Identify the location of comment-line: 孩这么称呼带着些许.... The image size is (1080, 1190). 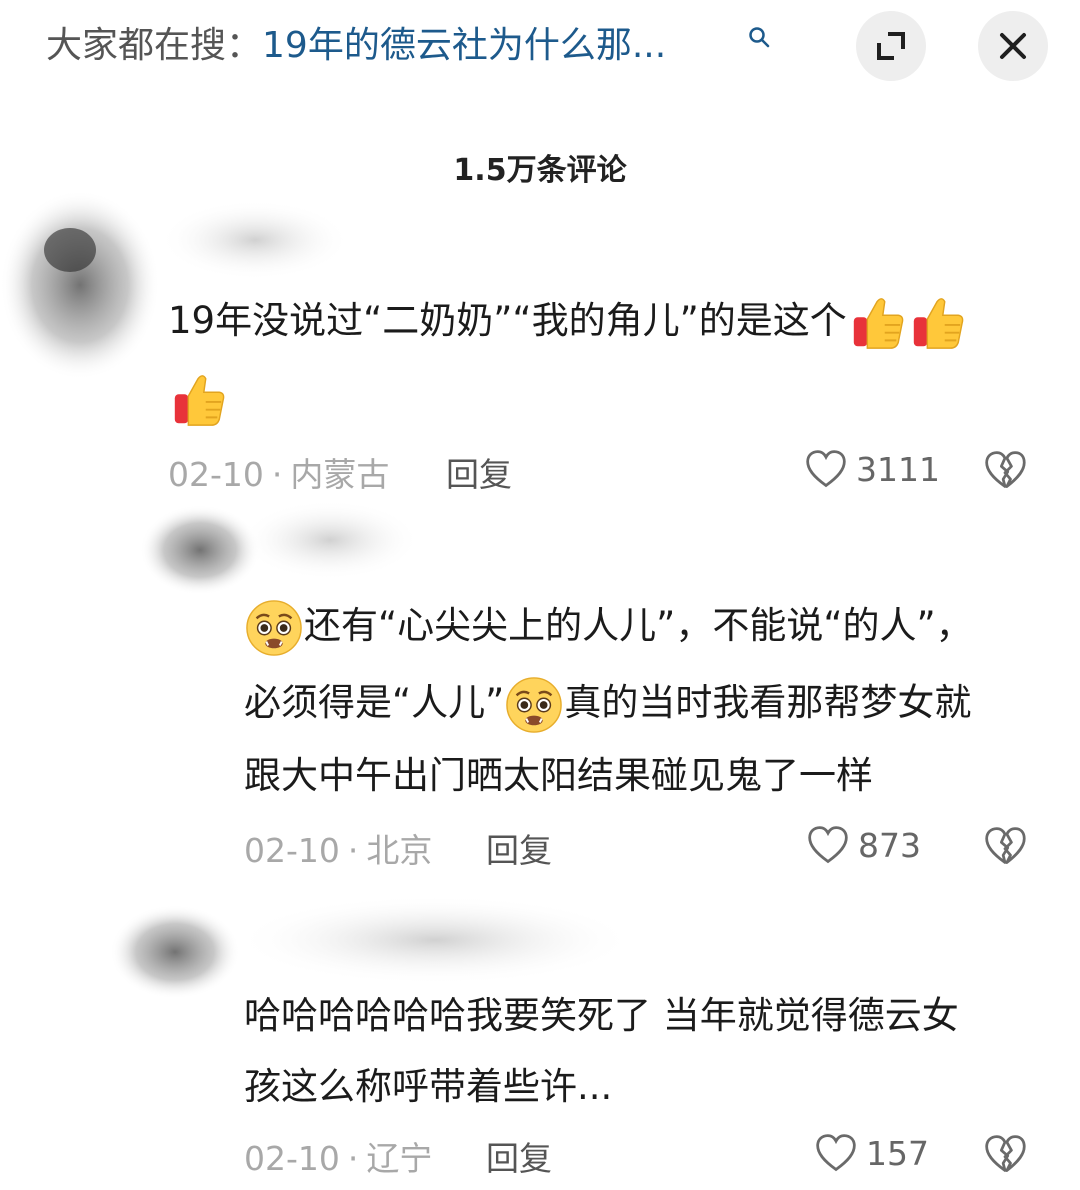
(428, 1086).